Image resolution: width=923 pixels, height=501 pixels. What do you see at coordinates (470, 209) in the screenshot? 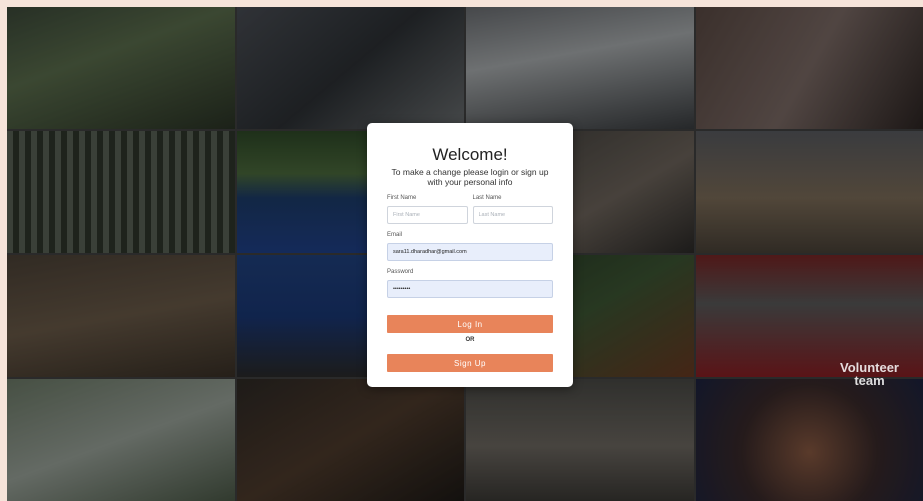
I see `name-row: First Name Last Name` at bounding box center [470, 209].